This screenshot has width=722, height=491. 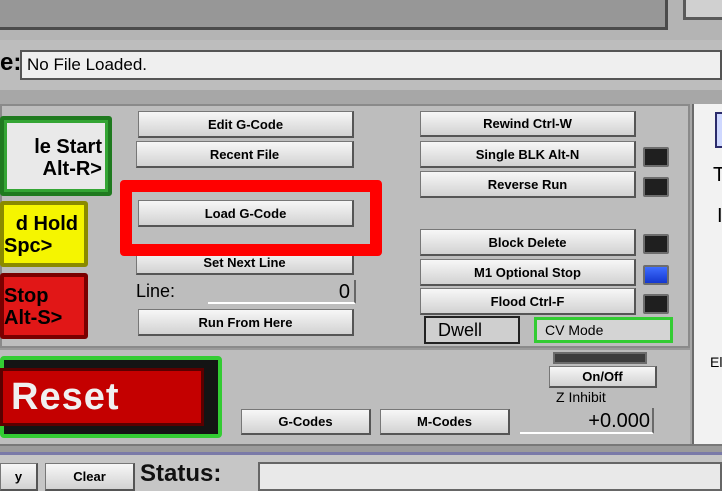 What do you see at coordinates (528, 242) in the screenshot?
I see `block-delete-button: Block Delete` at bounding box center [528, 242].